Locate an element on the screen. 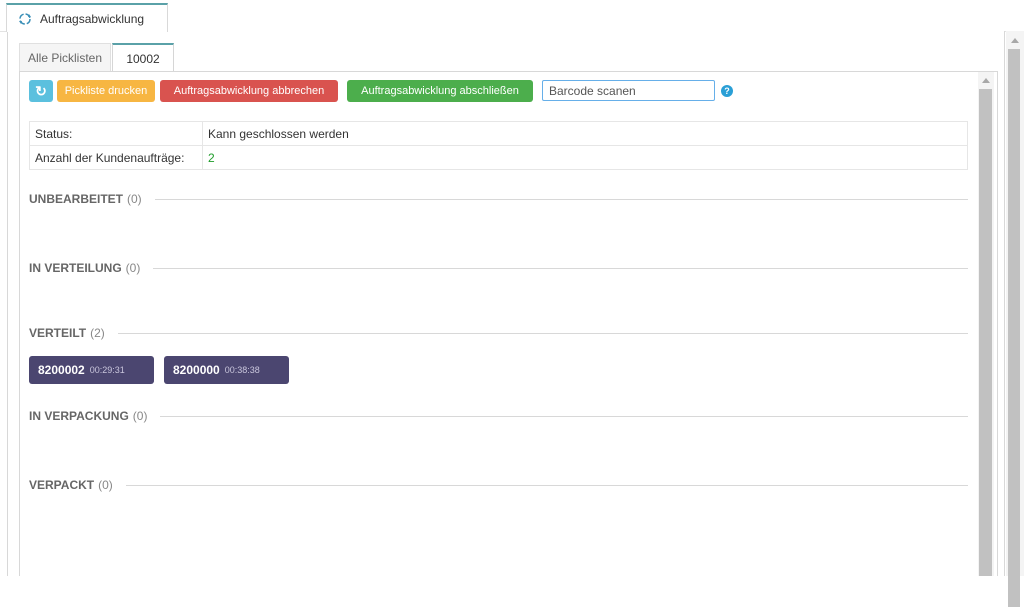 The image size is (1024, 607). order-number: 8200000 is located at coordinates (196, 370).